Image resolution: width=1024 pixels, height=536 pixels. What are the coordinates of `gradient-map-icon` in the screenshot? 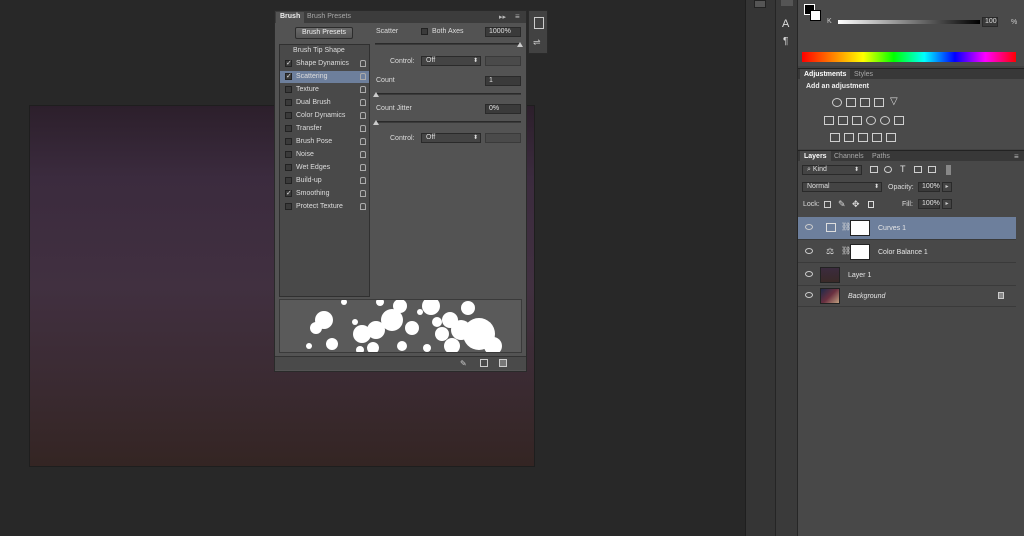 It's located at (891, 137).